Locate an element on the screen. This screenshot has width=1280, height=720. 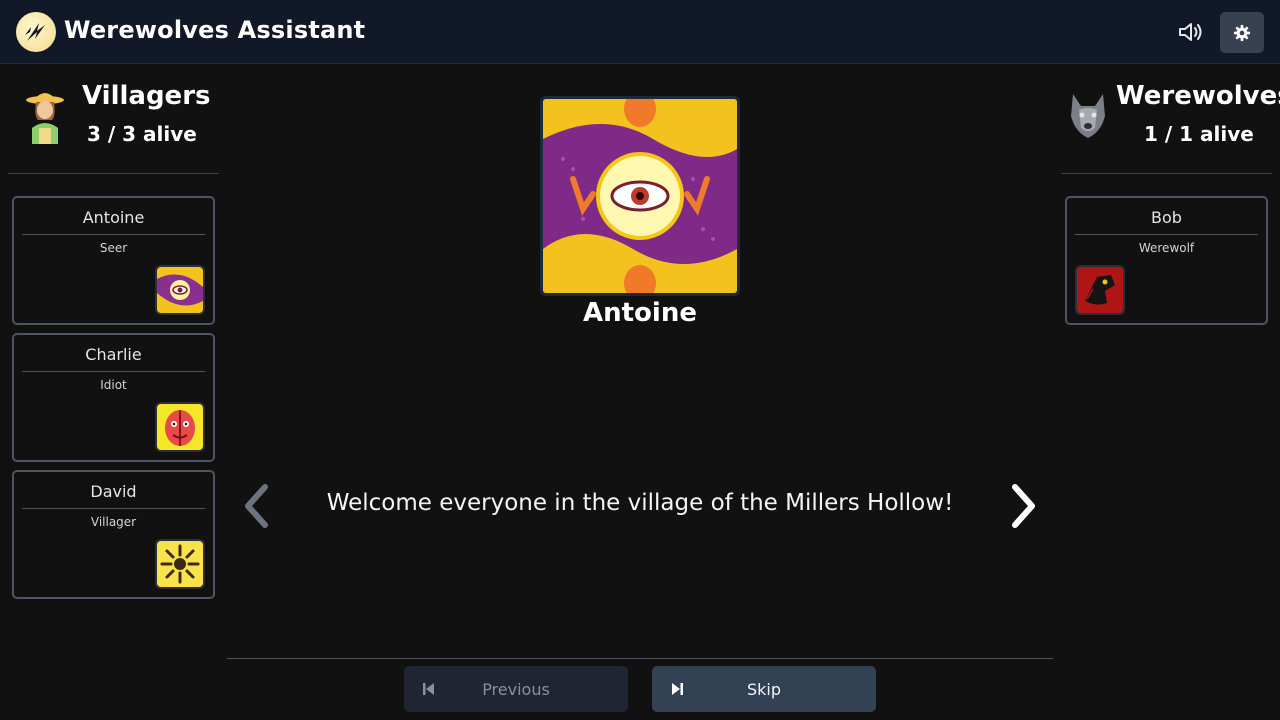
werewolves-alive-count: 1 / 1 alive is located at coordinates (1199, 134).